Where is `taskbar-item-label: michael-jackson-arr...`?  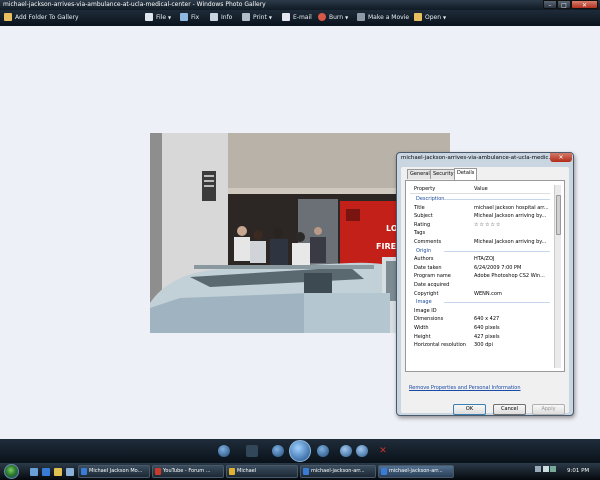 taskbar-item-label: michael-jackson-arr... is located at coordinates (416, 471).